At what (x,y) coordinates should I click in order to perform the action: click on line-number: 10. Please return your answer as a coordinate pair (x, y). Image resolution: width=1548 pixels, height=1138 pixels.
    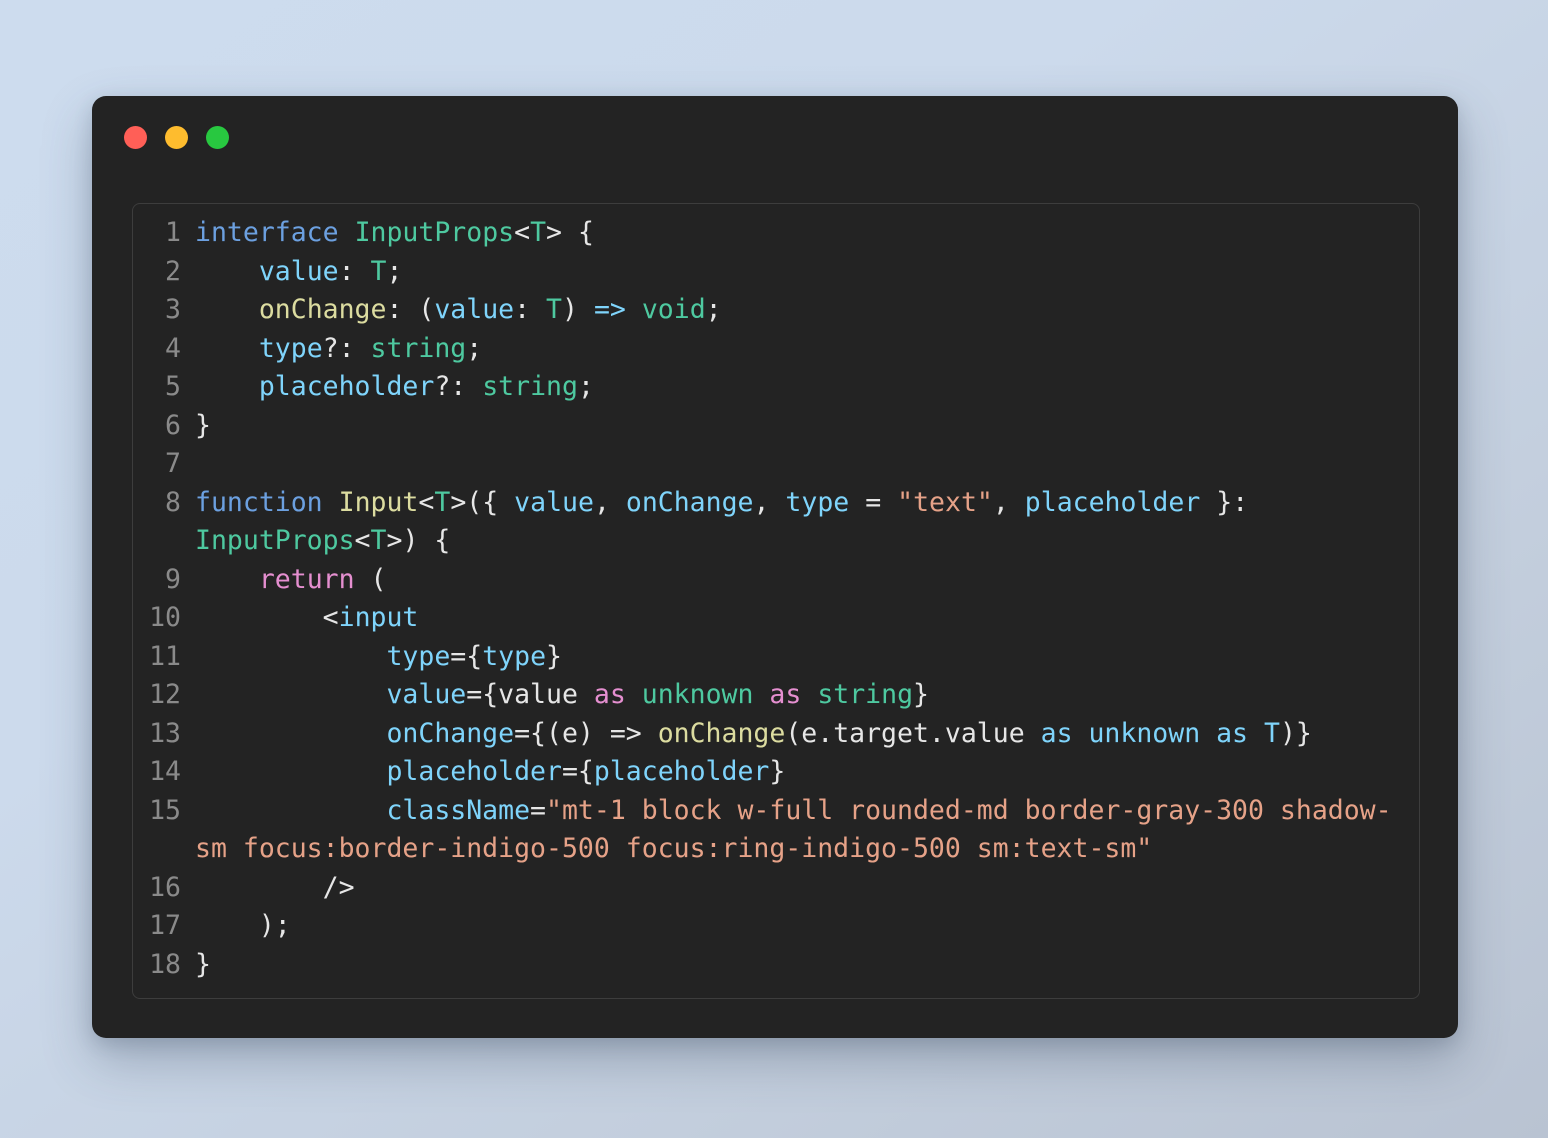
    Looking at the image, I should click on (165, 617).